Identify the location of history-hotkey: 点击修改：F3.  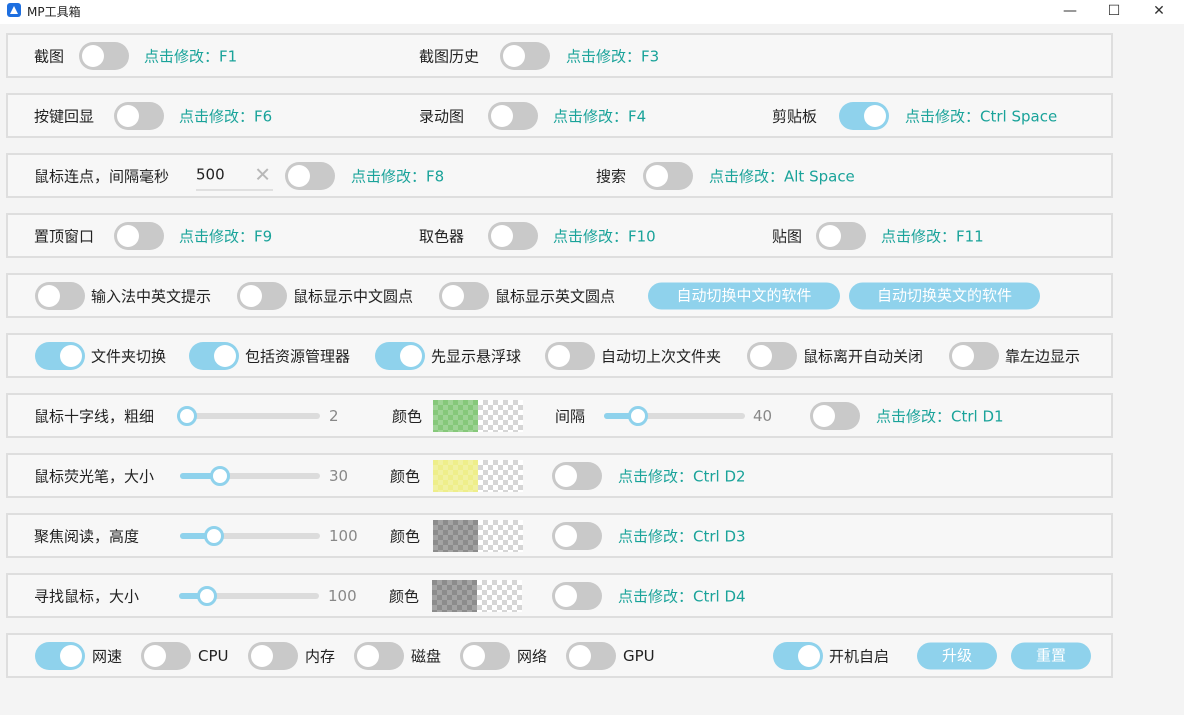
(612, 55).